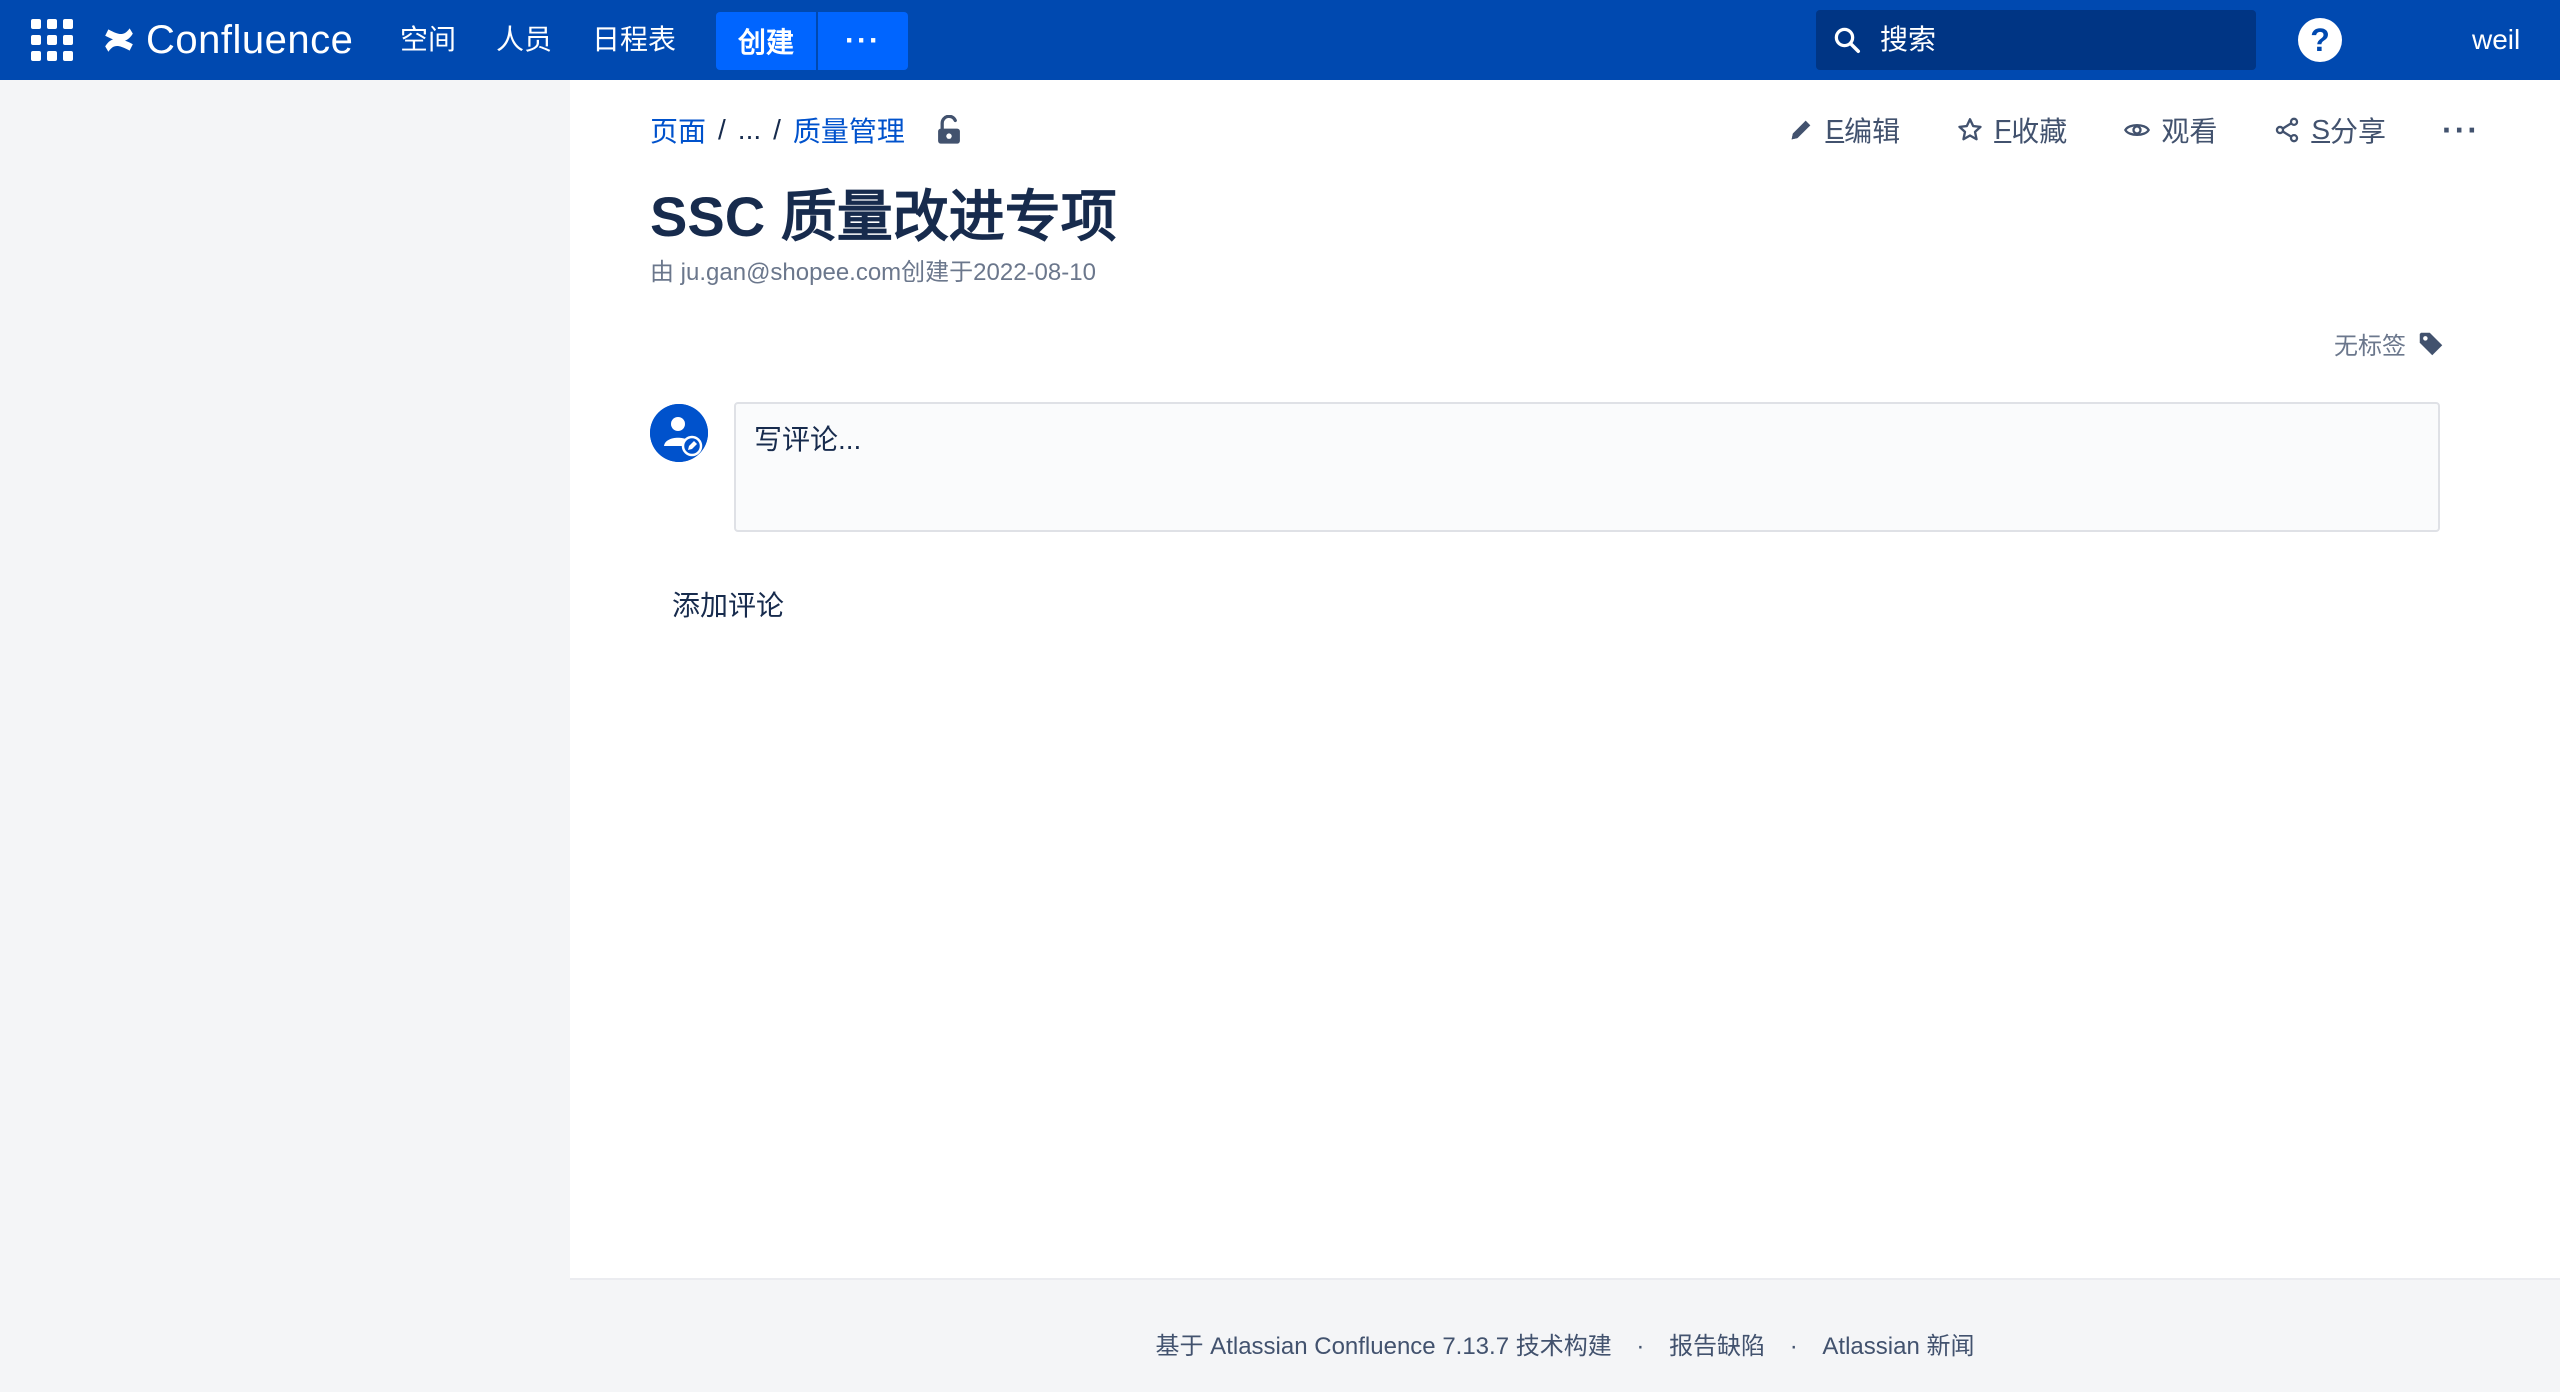  Describe the element at coordinates (1280, 40) in the screenshot. I see `top-navigation-bar: Confluence 空间 人员 日程表 创建 ··· ? weil` at that location.